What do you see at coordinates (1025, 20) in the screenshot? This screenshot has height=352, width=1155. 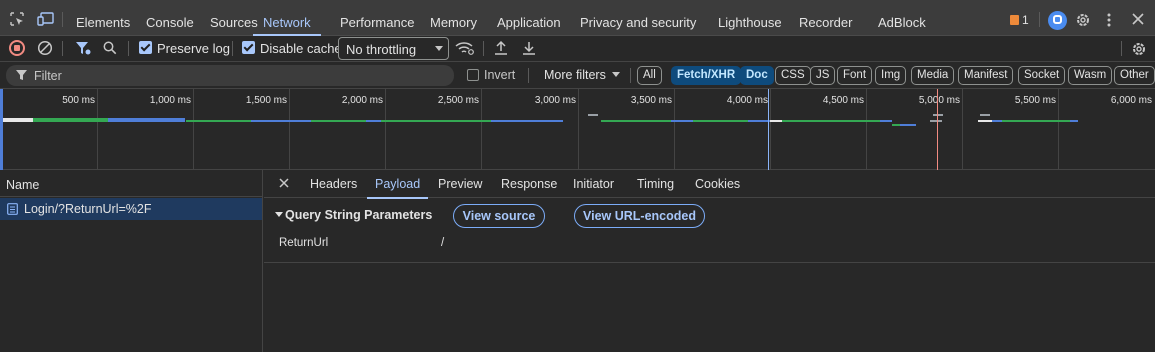 I see `issues-count: 1` at bounding box center [1025, 20].